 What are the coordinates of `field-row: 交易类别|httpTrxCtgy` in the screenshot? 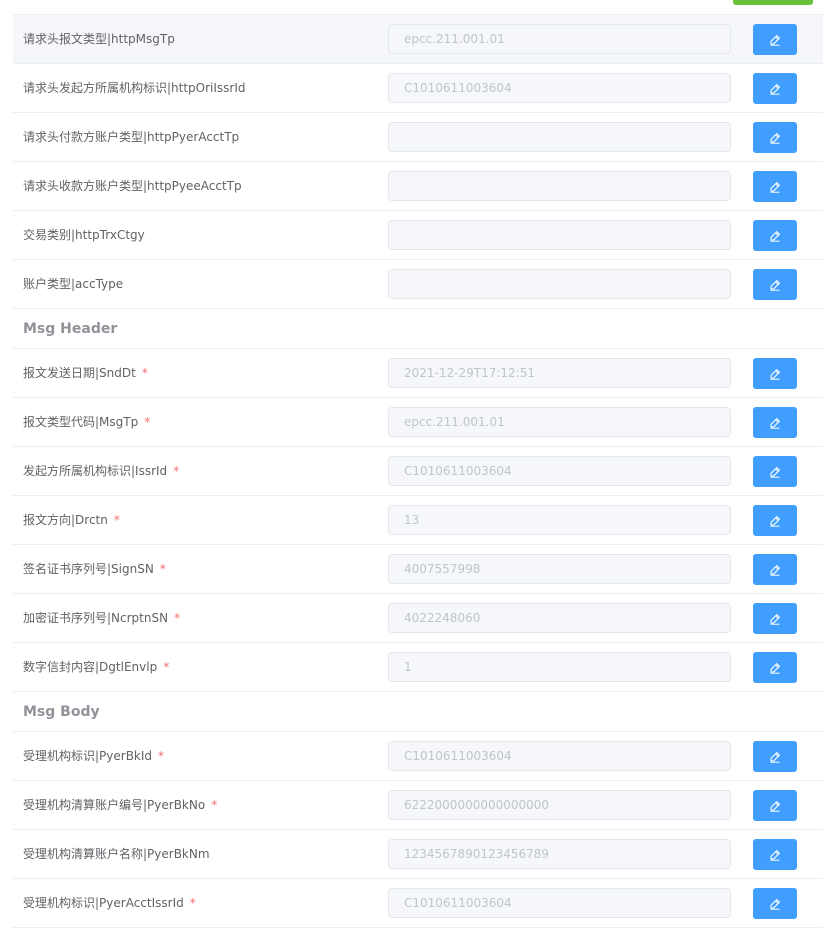 It's located at (418, 235).